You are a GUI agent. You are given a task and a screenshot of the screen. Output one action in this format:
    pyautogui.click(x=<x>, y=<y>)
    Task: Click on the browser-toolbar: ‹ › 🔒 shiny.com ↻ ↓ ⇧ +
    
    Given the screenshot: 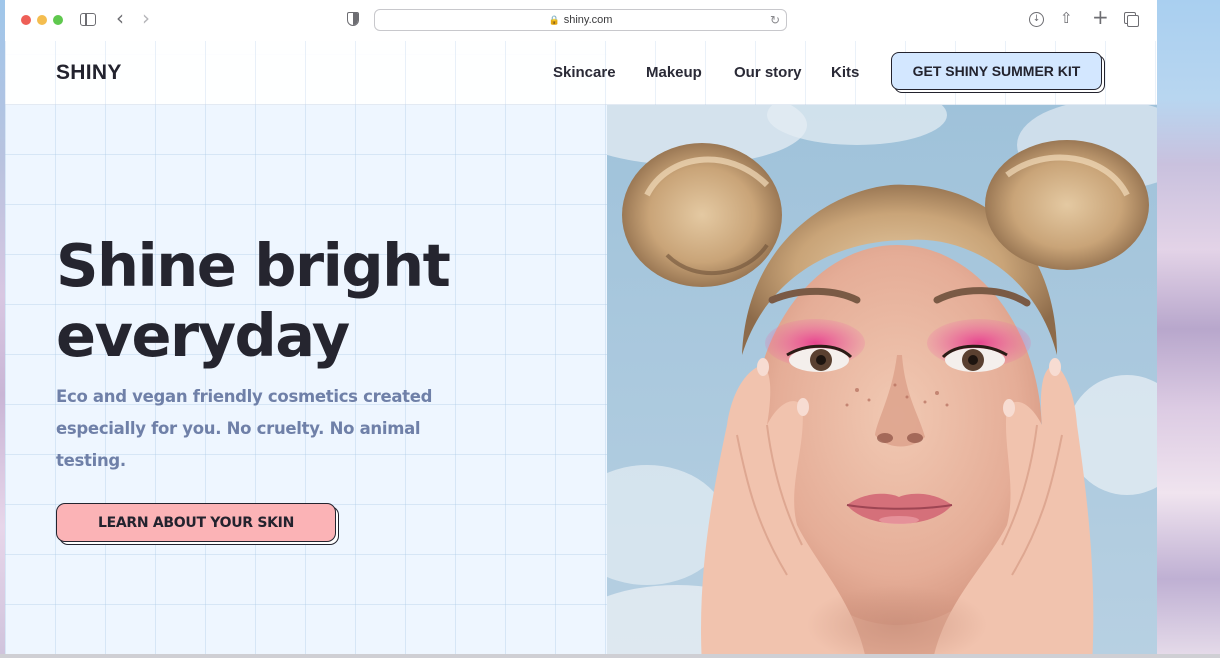 What is the action you would take?
    pyautogui.click(x=581, y=20)
    